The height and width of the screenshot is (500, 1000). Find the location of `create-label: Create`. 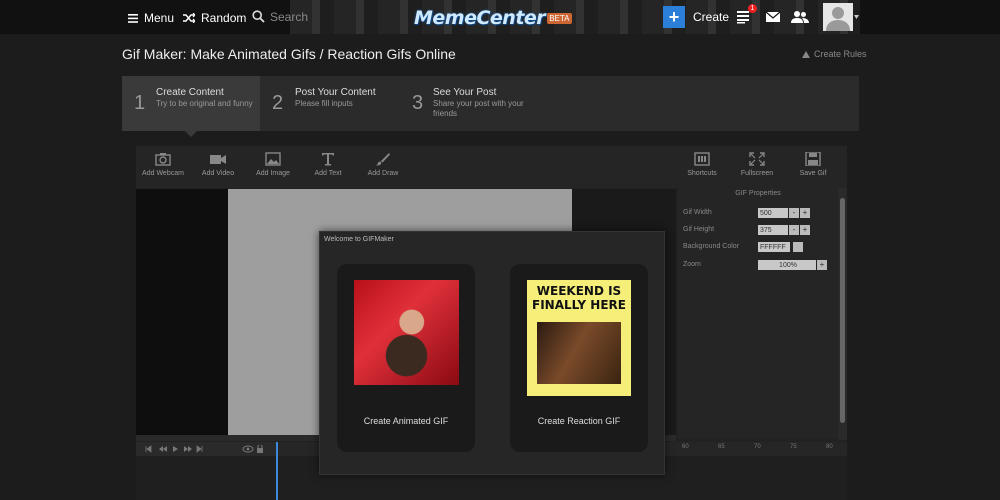

create-label: Create is located at coordinates (711, 17).